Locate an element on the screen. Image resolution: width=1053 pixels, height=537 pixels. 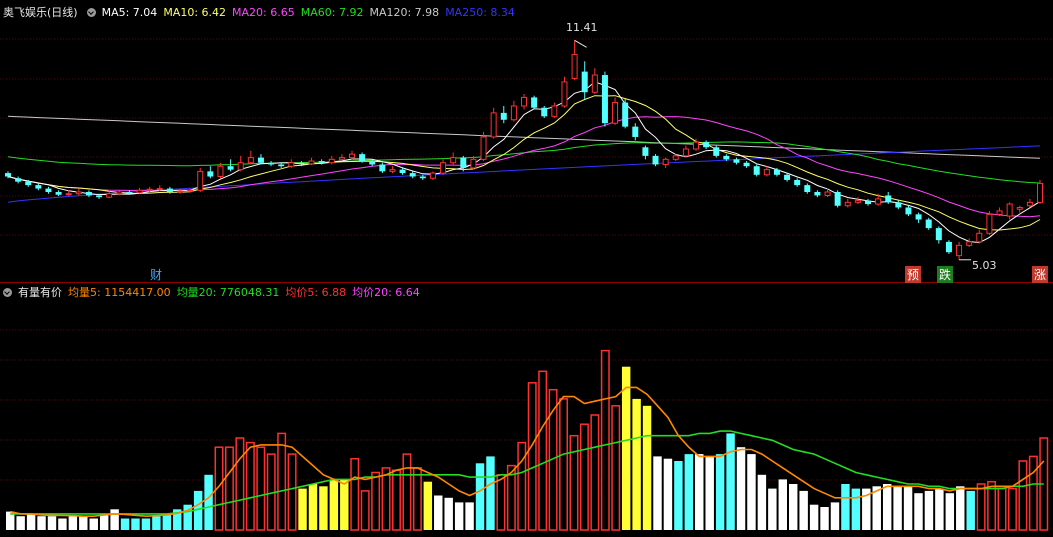
ma120-line is located at coordinates (524, 137).